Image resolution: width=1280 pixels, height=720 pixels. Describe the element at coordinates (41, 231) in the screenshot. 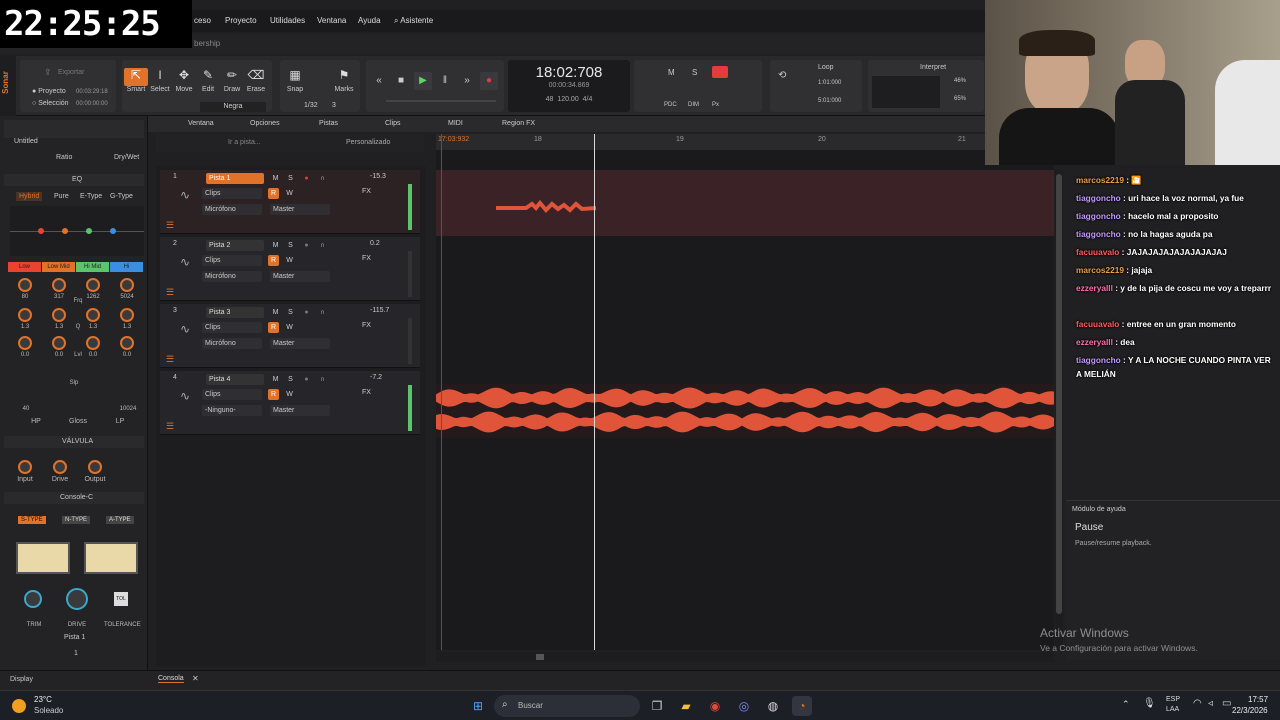

I see `eq-node-low` at that location.